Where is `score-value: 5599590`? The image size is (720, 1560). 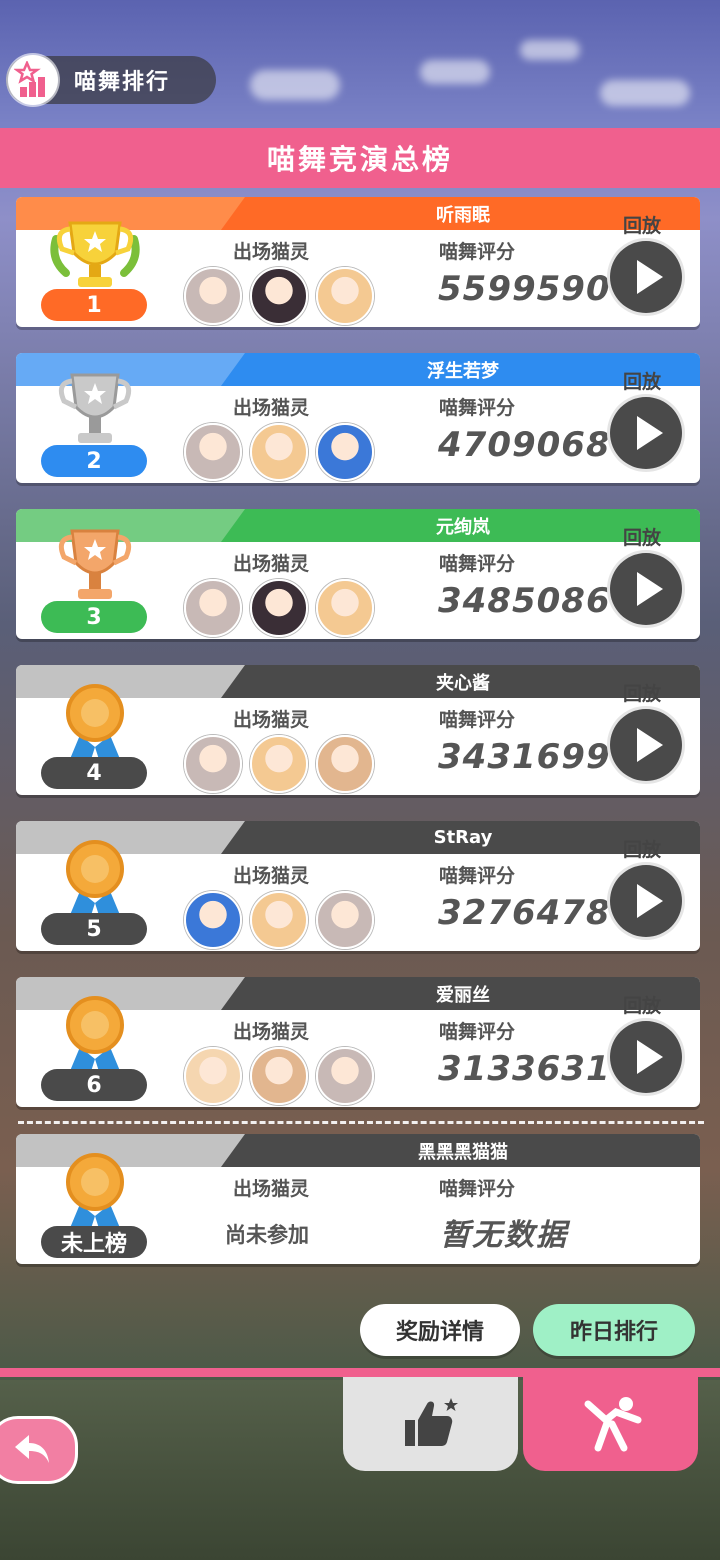
score-value: 5599590 is located at coordinates (524, 289).